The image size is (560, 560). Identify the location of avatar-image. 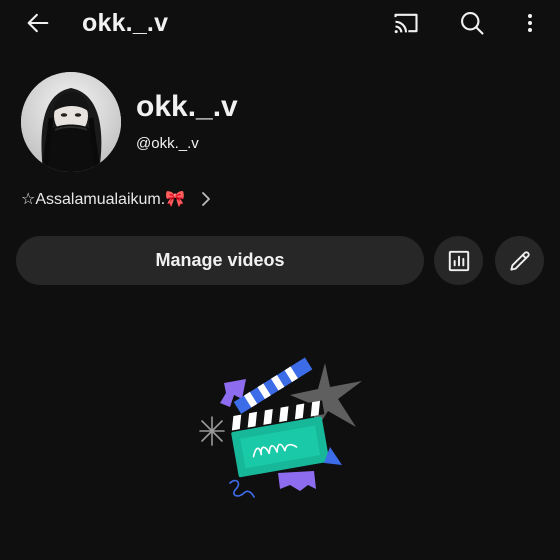
(71, 122).